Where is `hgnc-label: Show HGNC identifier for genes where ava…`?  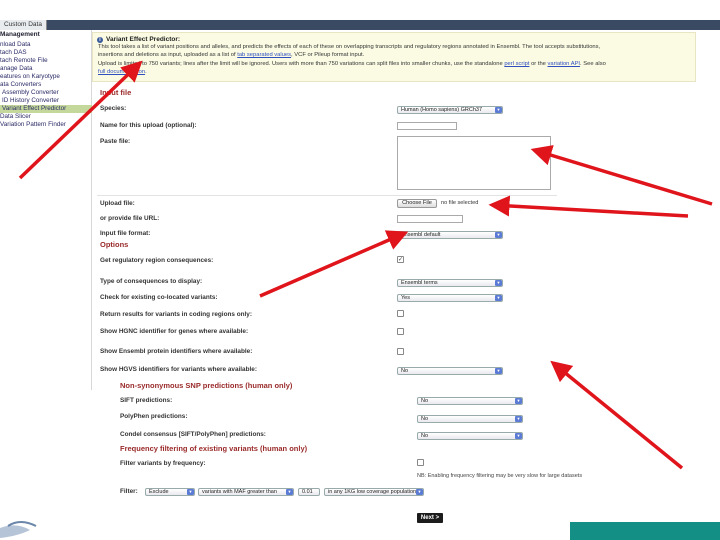 hgnc-label: Show HGNC identifier for genes where ava… is located at coordinates (174, 331).